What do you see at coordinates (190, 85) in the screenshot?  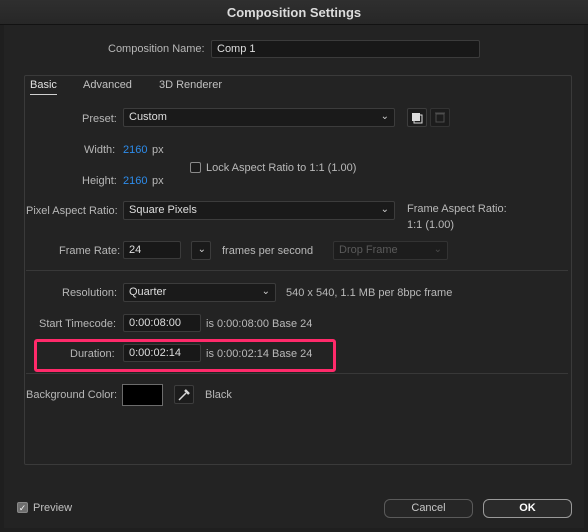 I see `tab-3d-renderer: 3D Renderer` at bounding box center [190, 85].